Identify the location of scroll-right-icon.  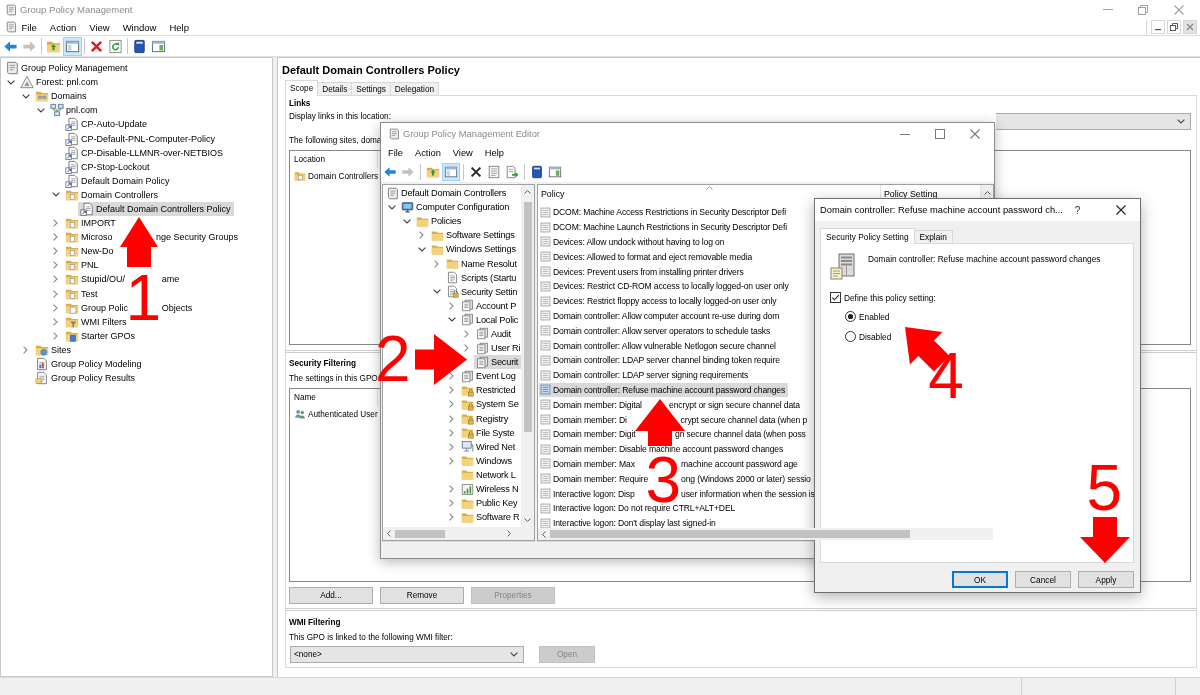
(509, 533).